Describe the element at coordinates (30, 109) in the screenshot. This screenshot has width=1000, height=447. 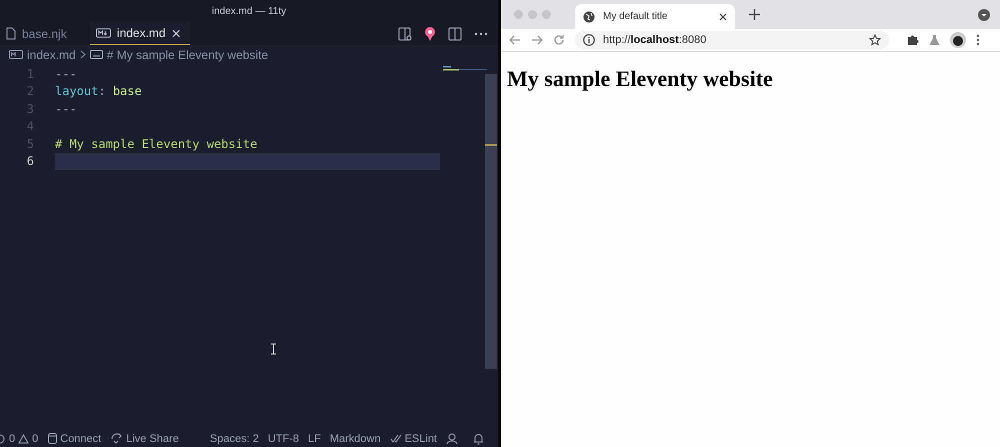
I see `line-number: 3` at that location.